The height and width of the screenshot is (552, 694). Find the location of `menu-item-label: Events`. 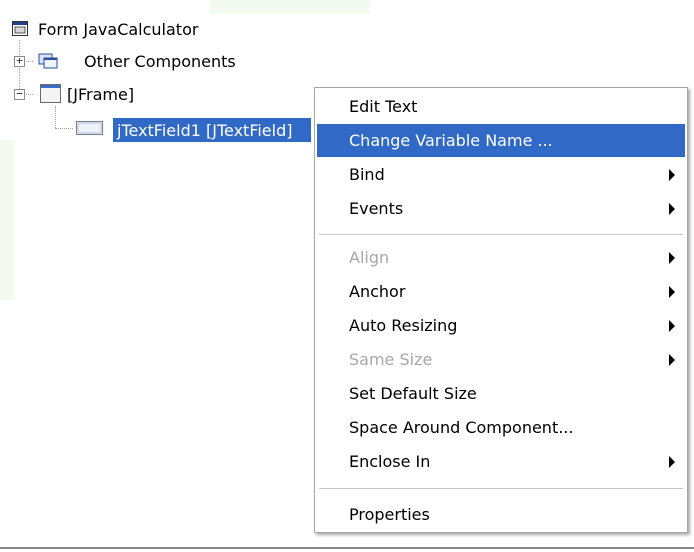

menu-item-label: Events is located at coordinates (376, 208).